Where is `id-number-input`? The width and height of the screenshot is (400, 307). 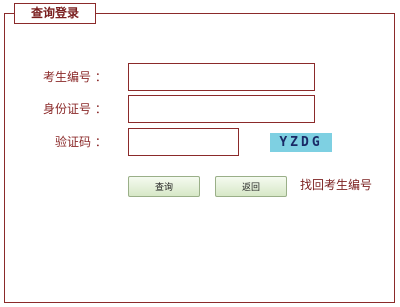
id-number-input is located at coordinates (221, 109).